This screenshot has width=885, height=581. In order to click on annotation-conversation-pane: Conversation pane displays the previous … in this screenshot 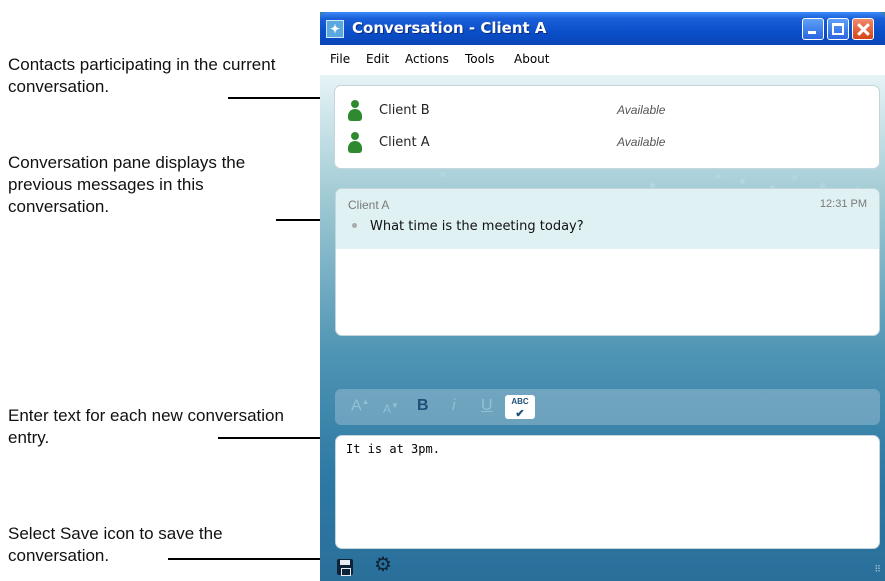, I will do `click(127, 184)`.